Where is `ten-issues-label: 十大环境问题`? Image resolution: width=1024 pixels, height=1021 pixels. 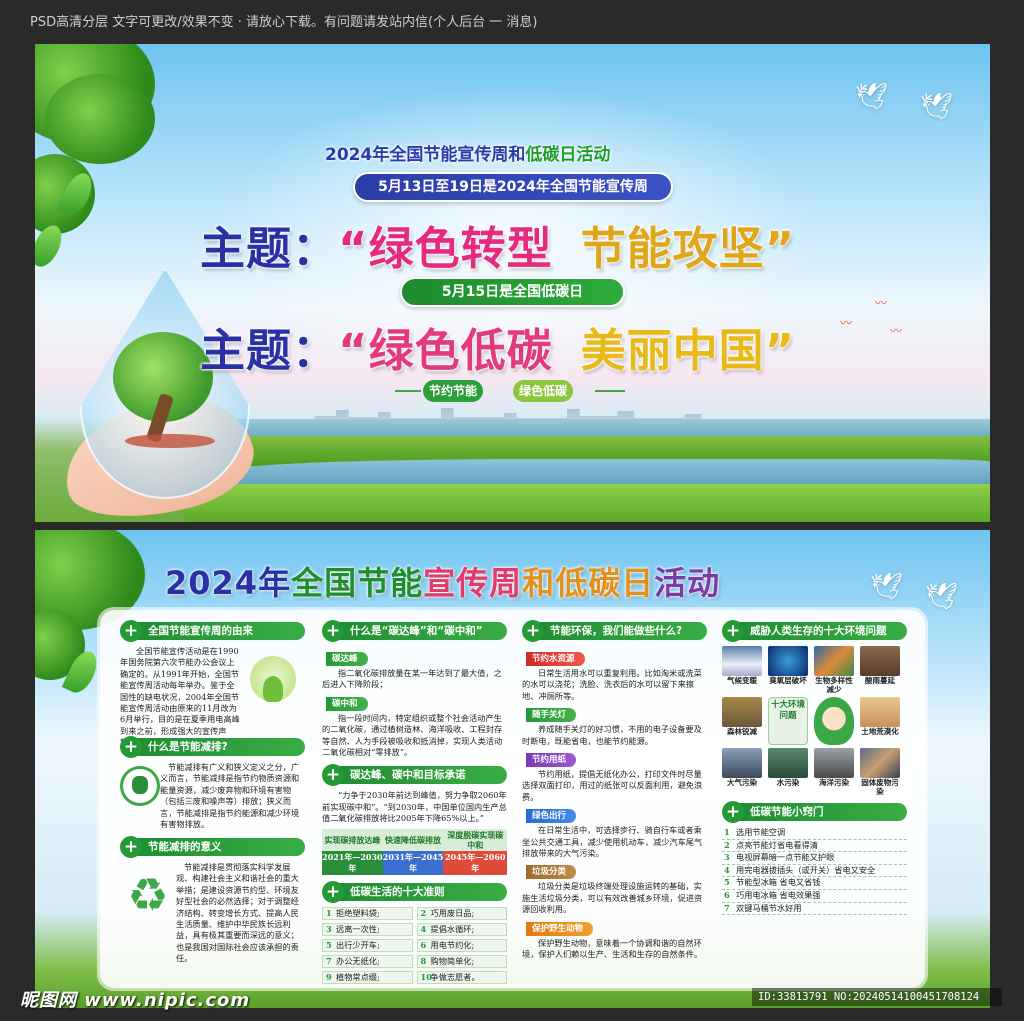 ten-issues-label: 十大环境问题 is located at coordinates (788, 721).